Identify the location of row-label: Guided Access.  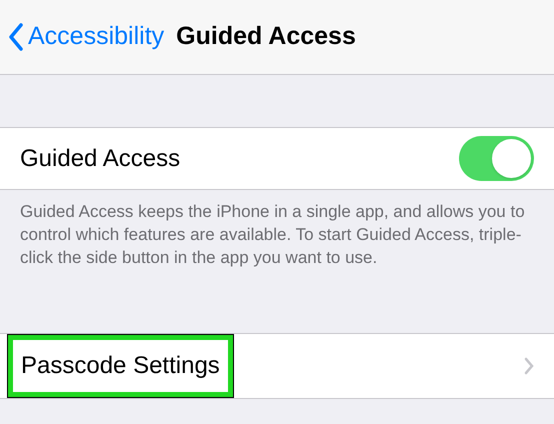
(100, 159).